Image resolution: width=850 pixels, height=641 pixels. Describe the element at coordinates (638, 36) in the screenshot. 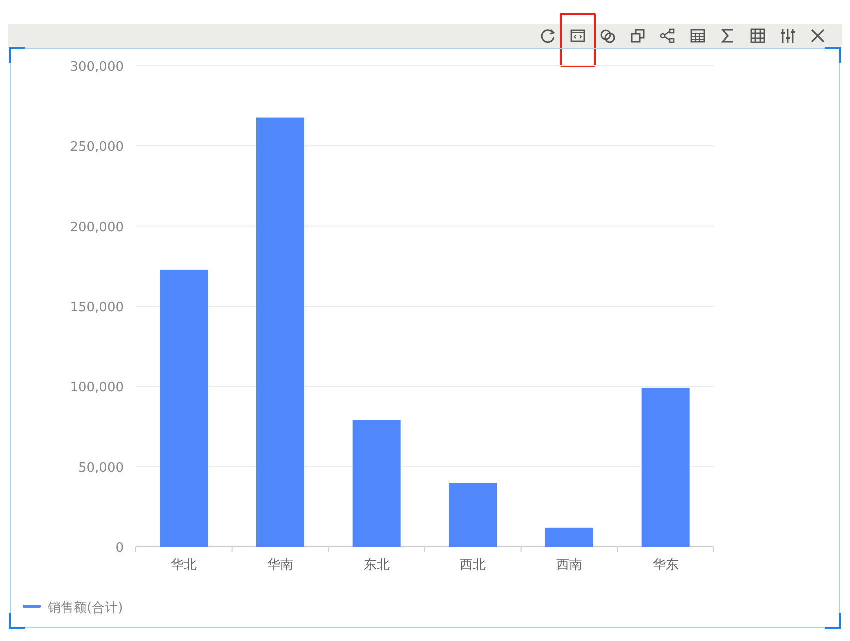

I see `copy-icon` at that location.